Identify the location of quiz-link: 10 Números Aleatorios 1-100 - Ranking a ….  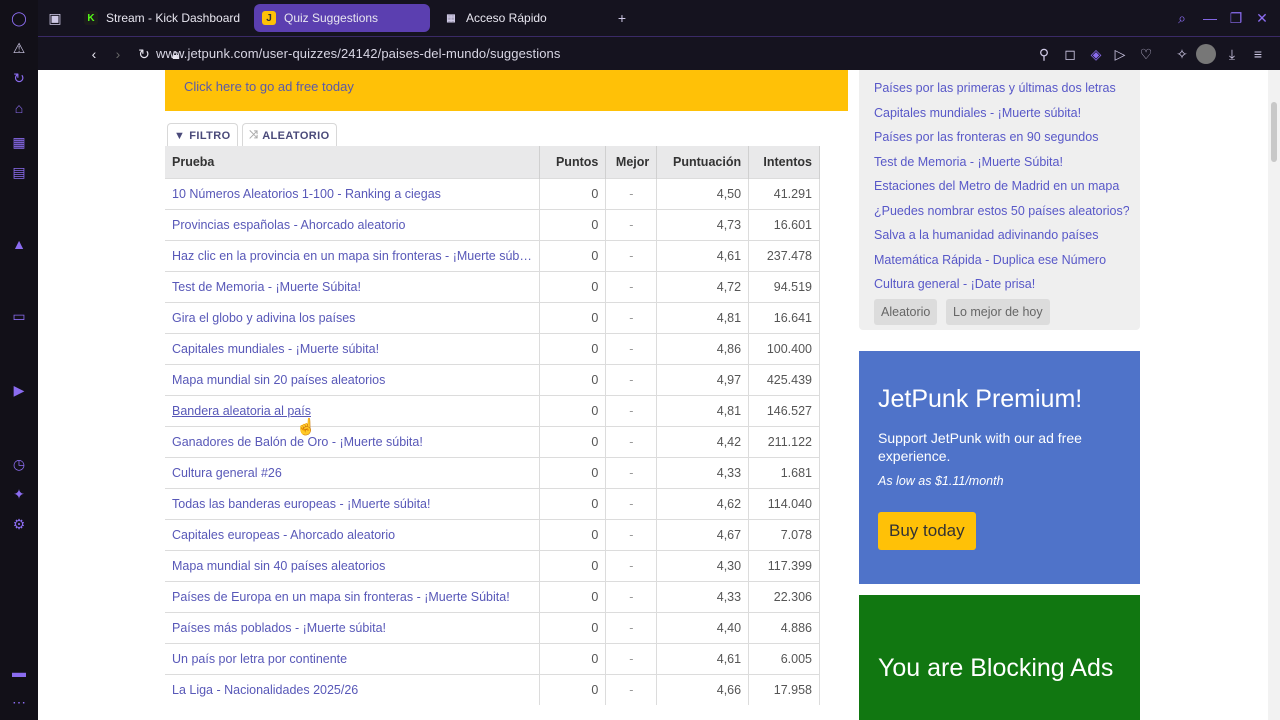
(353, 193).